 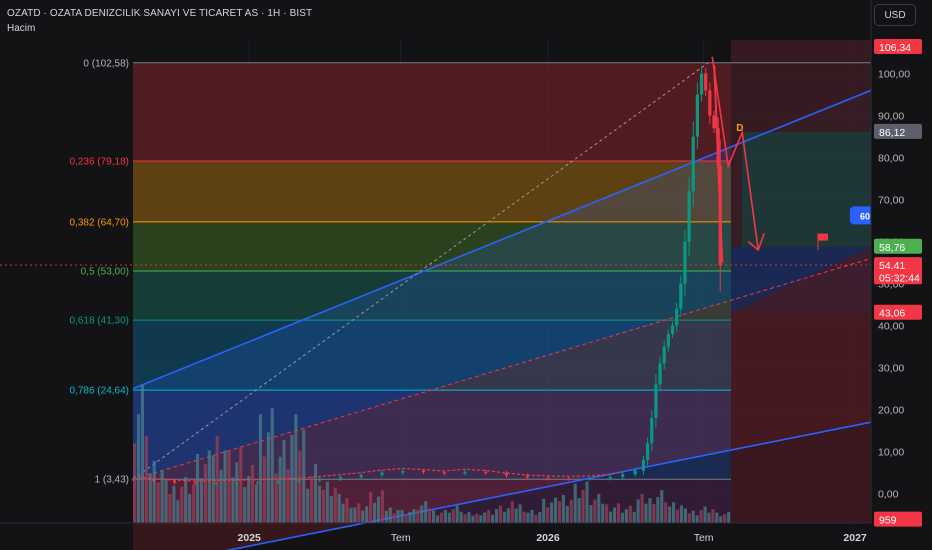 What do you see at coordinates (823, 237) in the screenshot?
I see `flag-icon` at bounding box center [823, 237].